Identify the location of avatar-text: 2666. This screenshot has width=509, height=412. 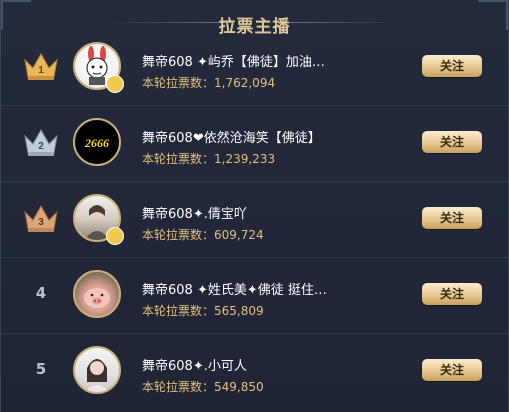
(96, 143).